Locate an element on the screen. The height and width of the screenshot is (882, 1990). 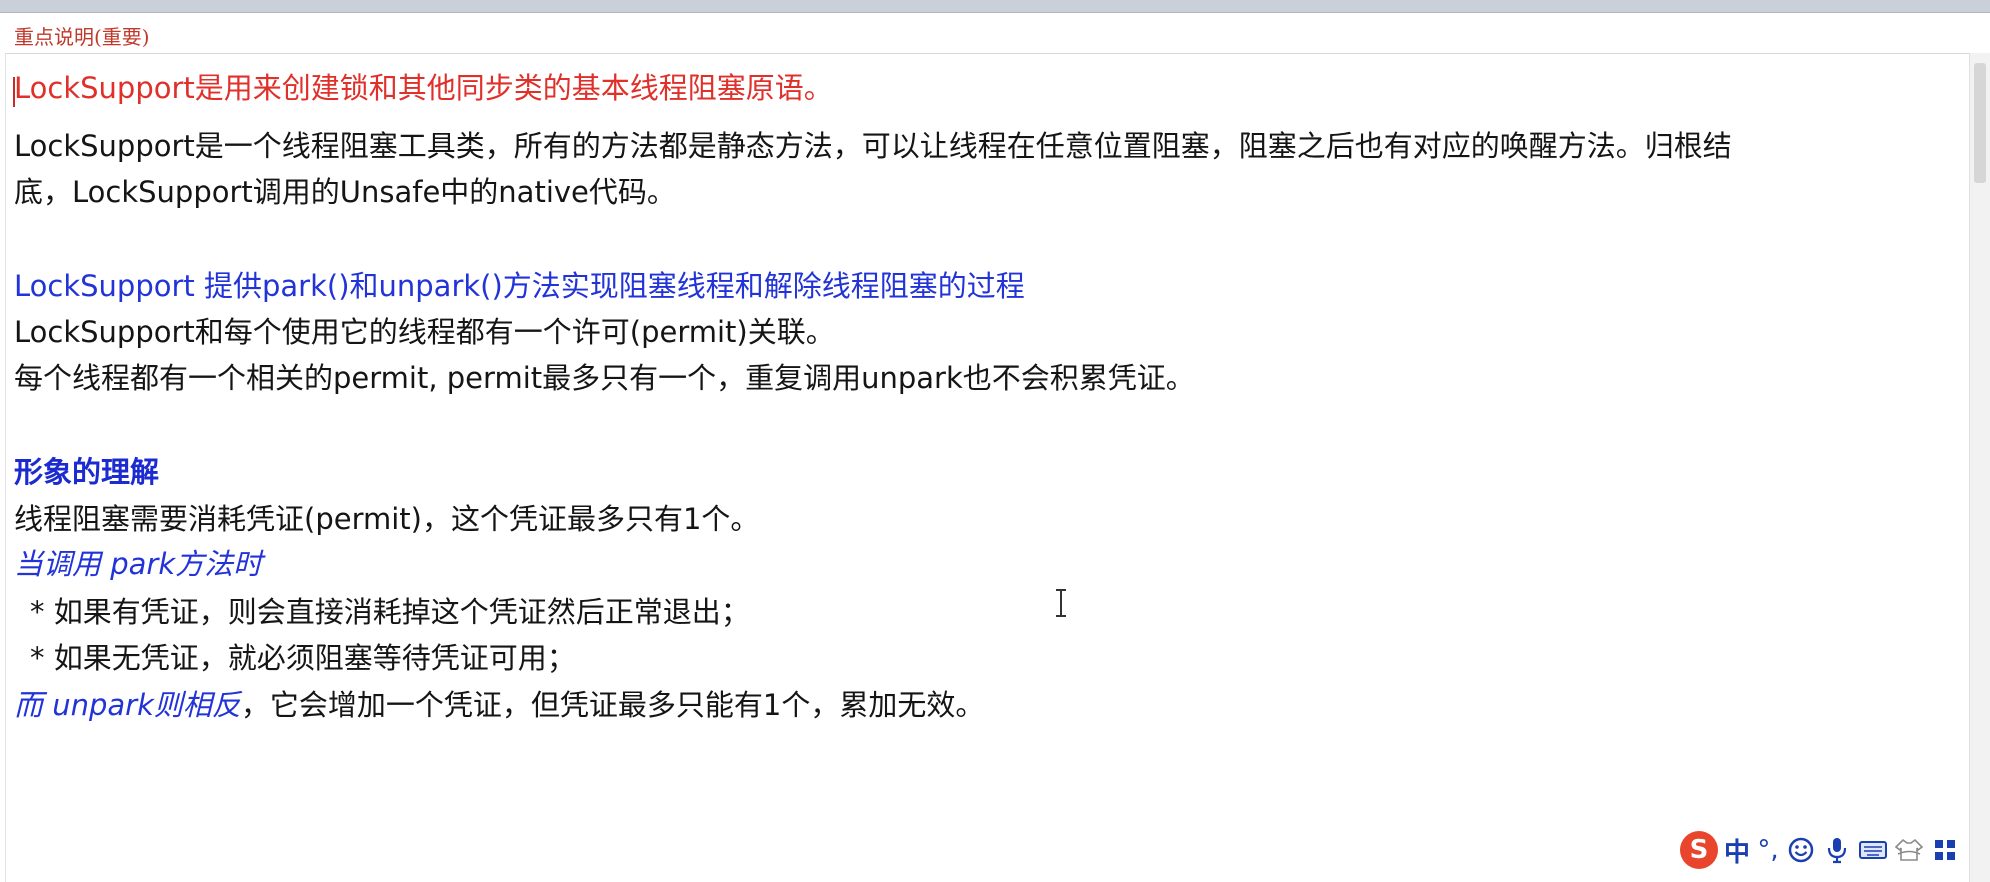
doc-line-11-text: * 如果无凭证，就必须阻塞等待凭证可用； is located at coordinates (303, 658).